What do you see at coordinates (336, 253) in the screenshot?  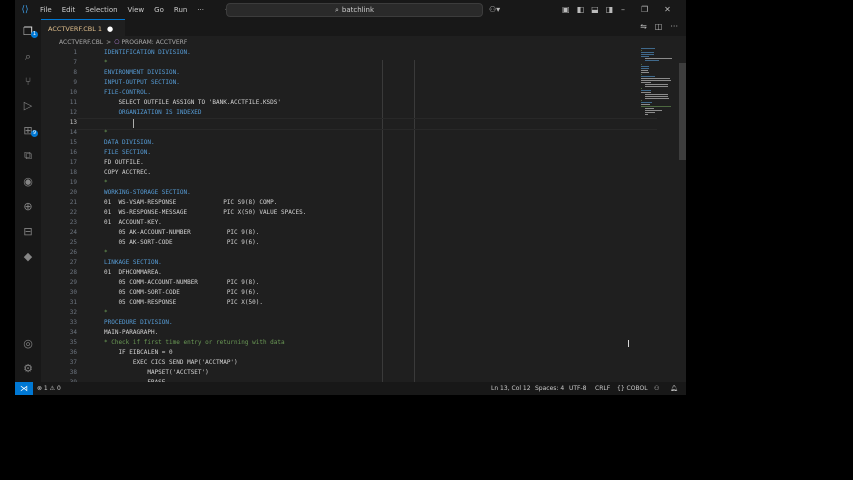 I see `code-line: 26 *` at bounding box center [336, 253].